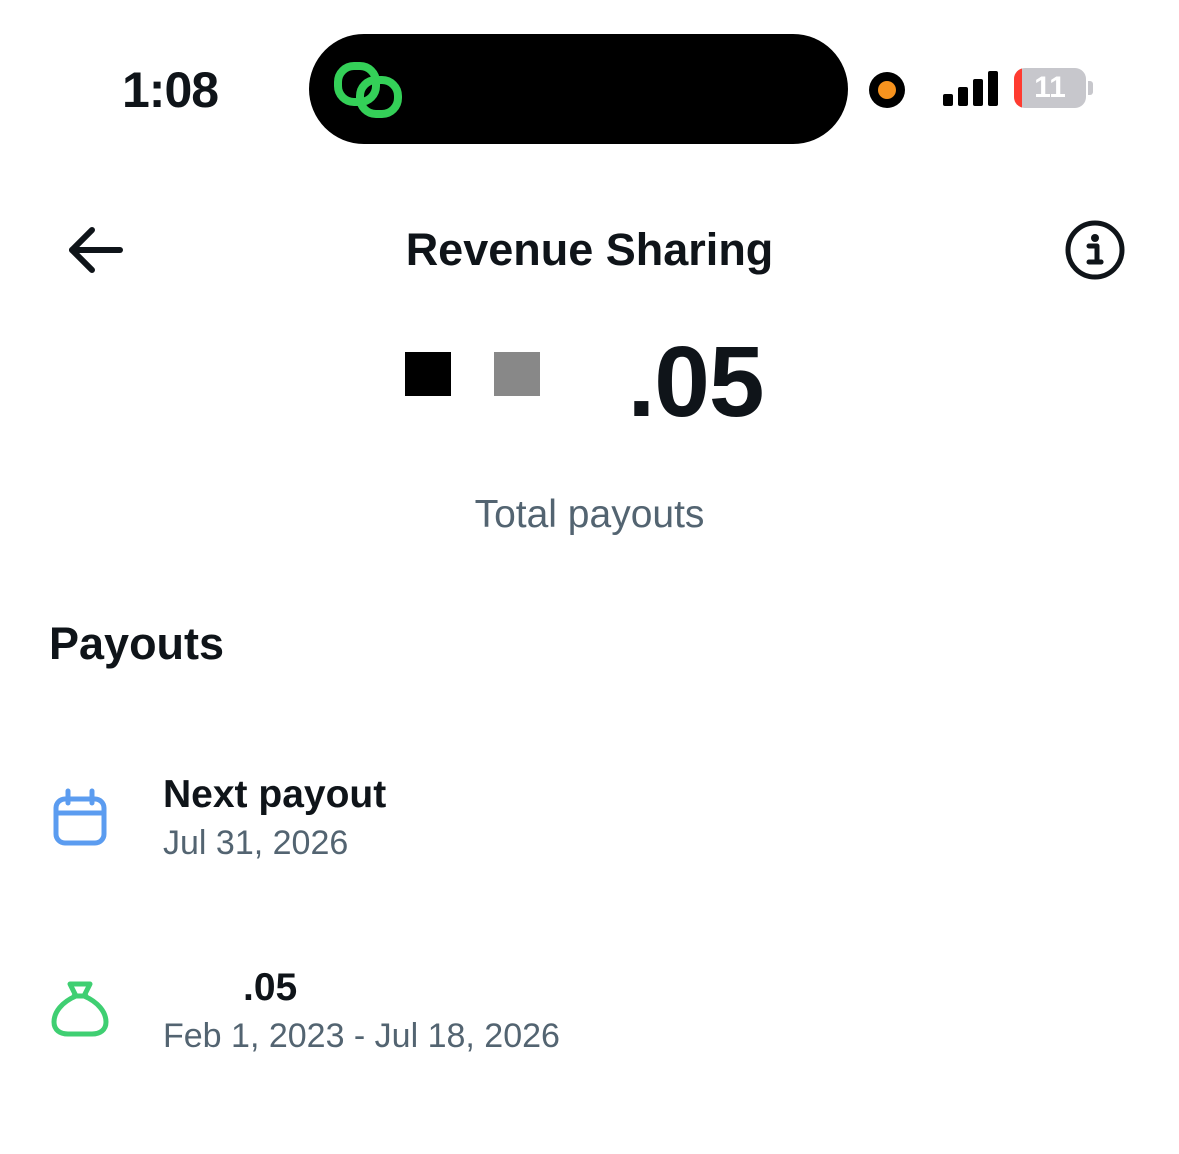 The width and height of the screenshot is (1179, 1154). Describe the element at coordinates (517, 374) in the screenshot. I see `redaction-block-gray` at that location.